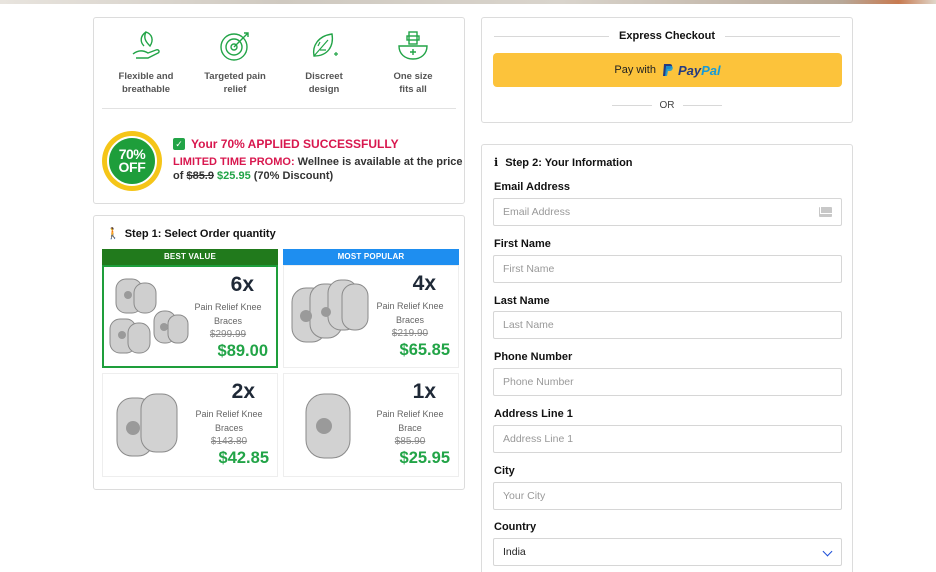 The height and width of the screenshot is (572, 936). What do you see at coordinates (324, 62) in the screenshot?
I see `feature-discreet: Discreet design` at bounding box center [324, 62].